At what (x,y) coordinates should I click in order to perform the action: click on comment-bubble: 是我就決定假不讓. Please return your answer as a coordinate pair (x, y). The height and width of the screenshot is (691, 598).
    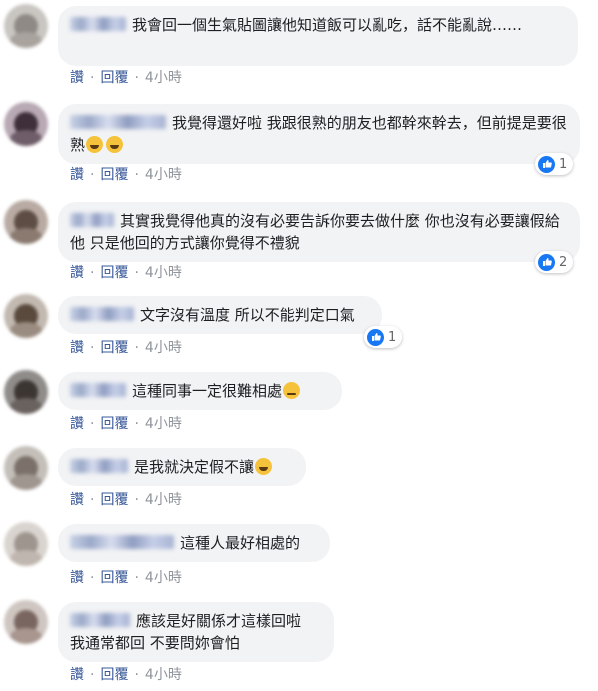
    Looking at the image, I should click on (182, 467).